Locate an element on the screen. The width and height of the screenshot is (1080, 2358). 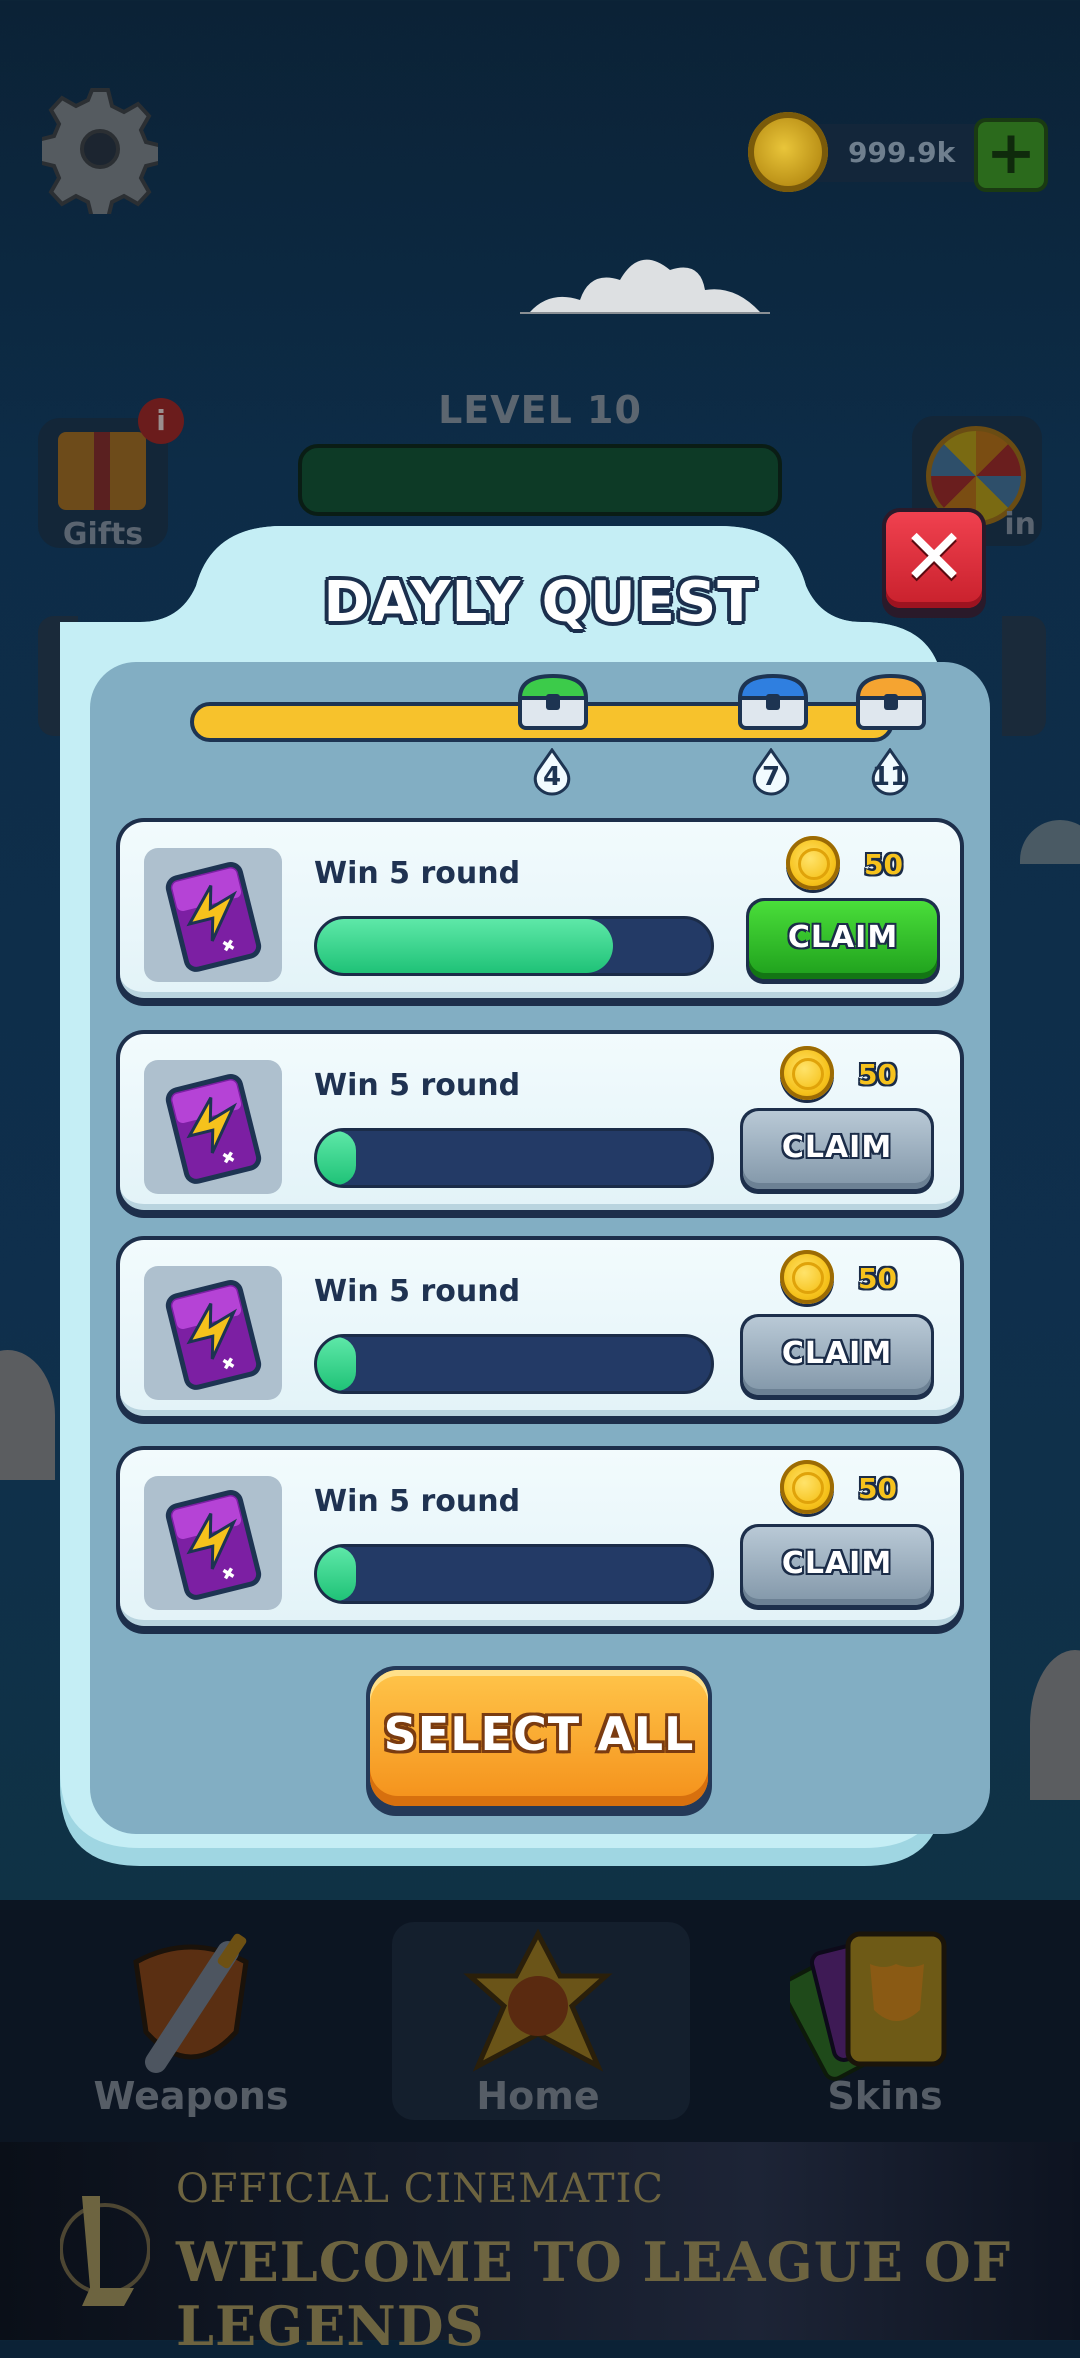
ad-line1: OFFICIAL CINEMATIC is located at coordinates (420, 2189).